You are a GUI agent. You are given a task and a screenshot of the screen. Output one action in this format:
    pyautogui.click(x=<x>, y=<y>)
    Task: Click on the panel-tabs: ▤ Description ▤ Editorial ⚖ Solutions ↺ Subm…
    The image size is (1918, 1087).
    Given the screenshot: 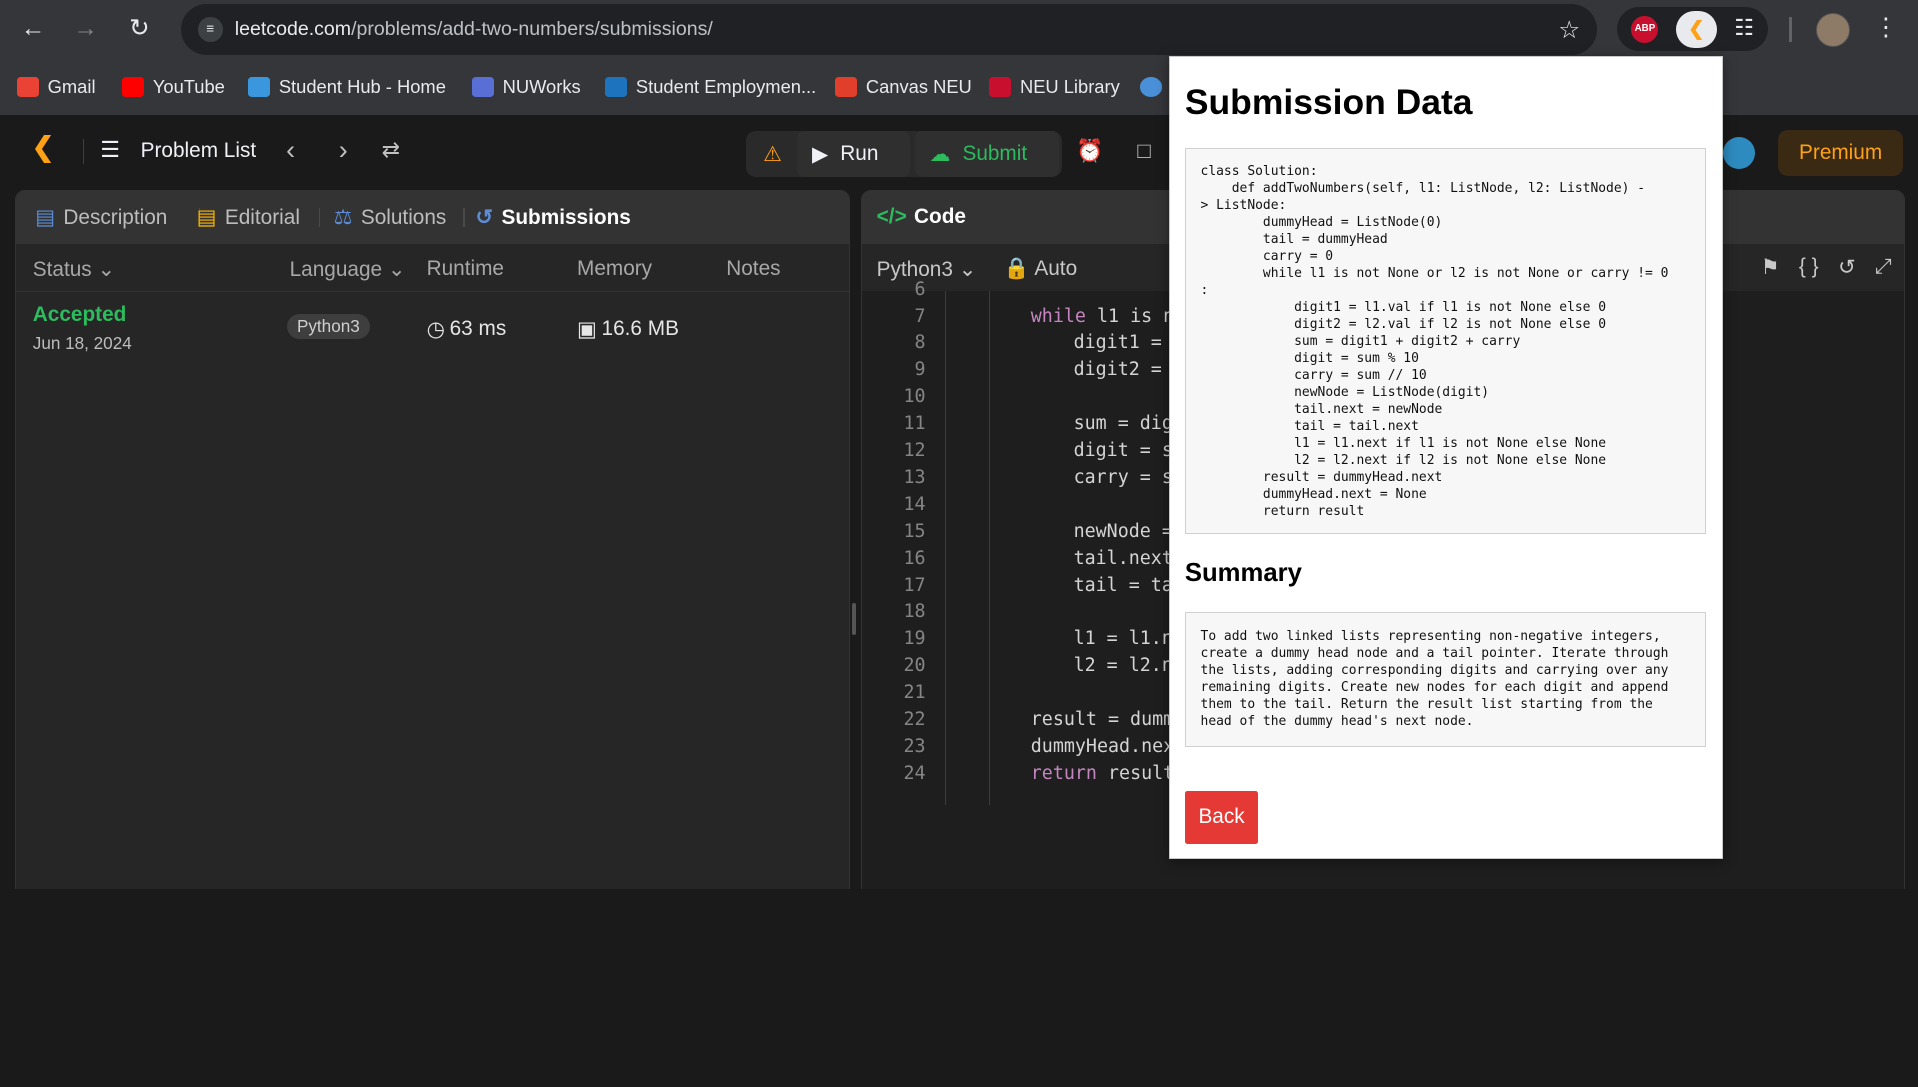 What is the action you would take?
    pyautogui.click(x=432, y=217)
    